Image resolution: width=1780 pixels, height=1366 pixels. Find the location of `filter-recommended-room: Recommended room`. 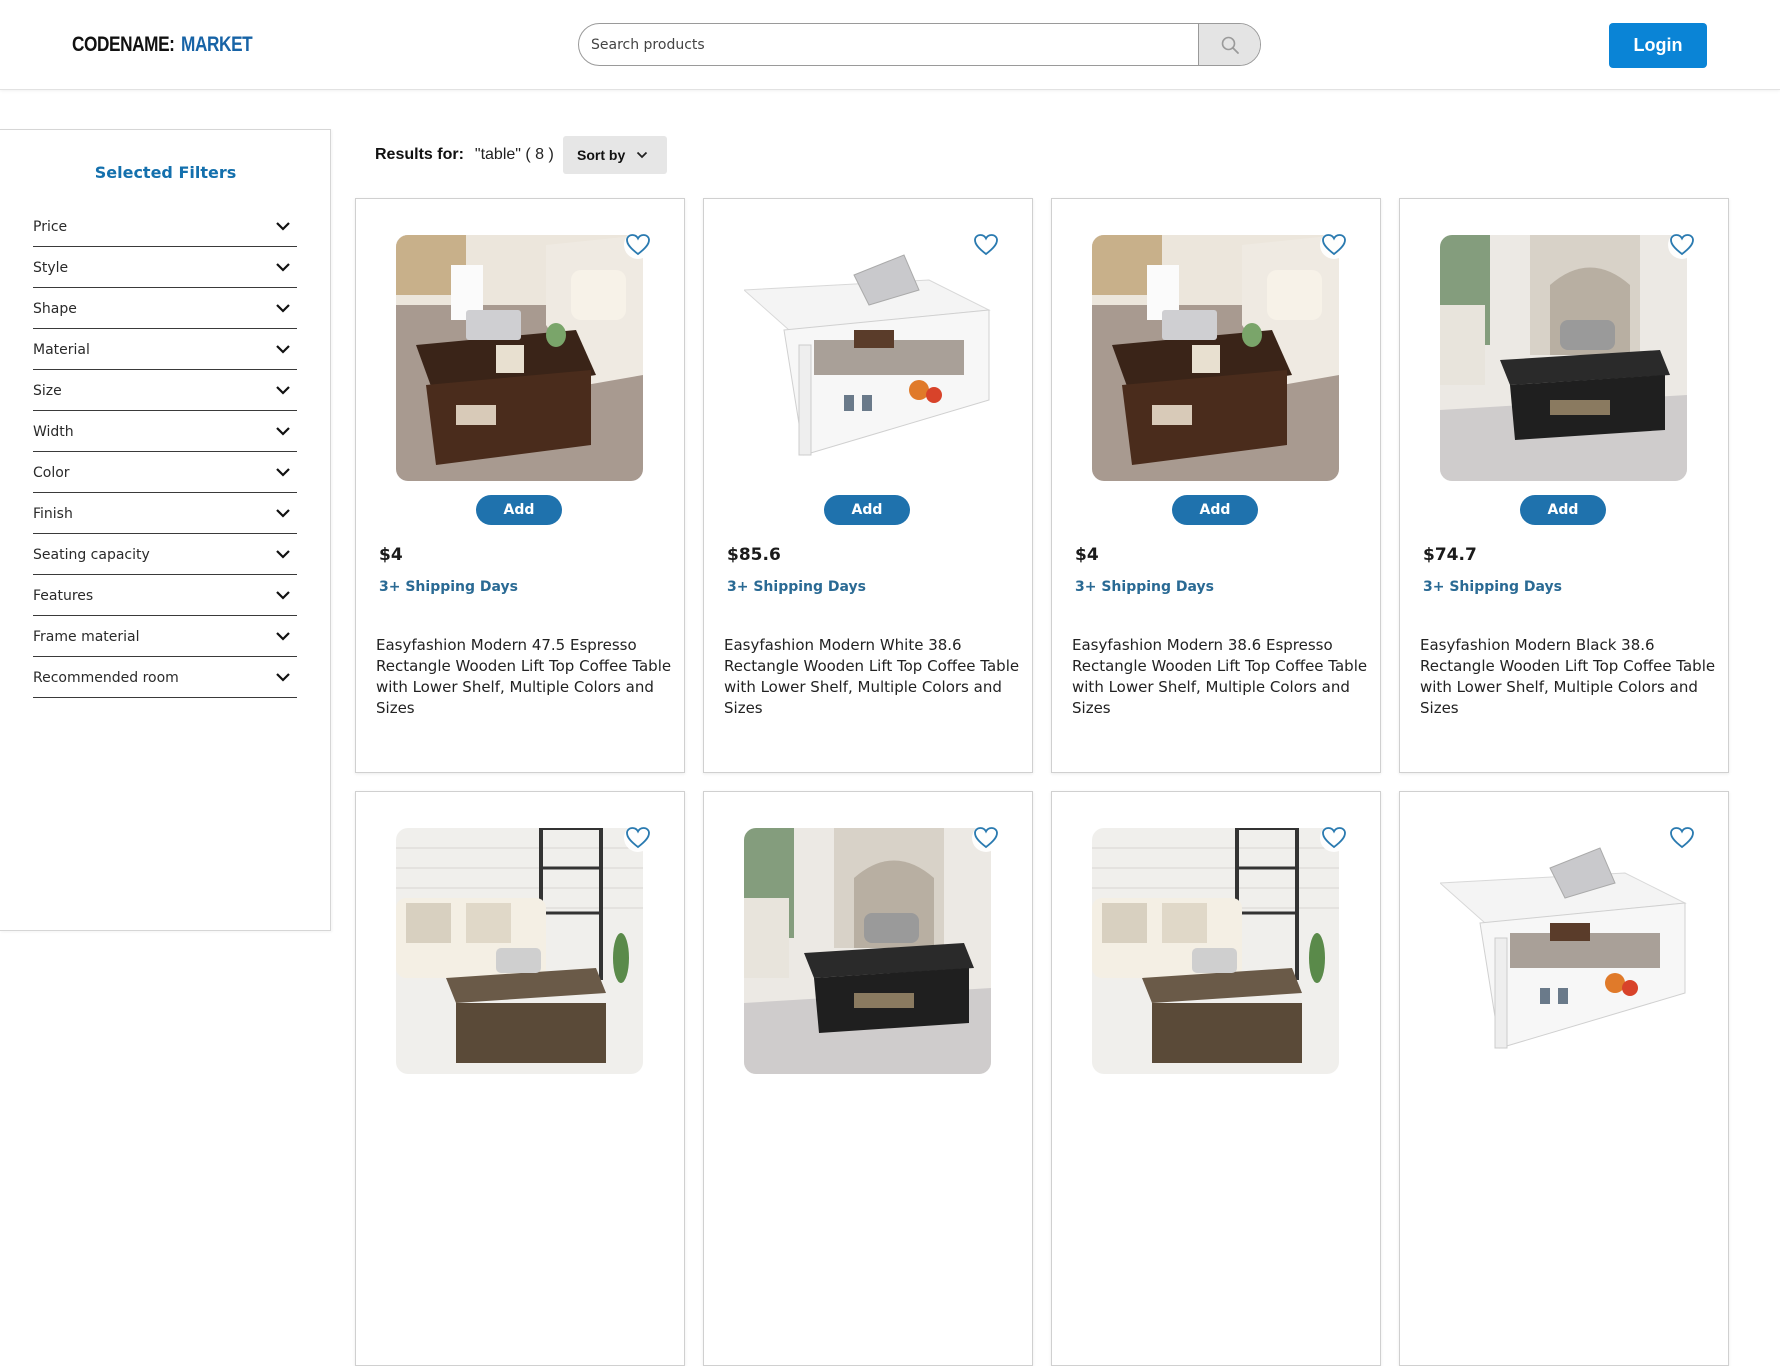

filter-recommended-room: Recommended room is located at coordinates (165, 677).